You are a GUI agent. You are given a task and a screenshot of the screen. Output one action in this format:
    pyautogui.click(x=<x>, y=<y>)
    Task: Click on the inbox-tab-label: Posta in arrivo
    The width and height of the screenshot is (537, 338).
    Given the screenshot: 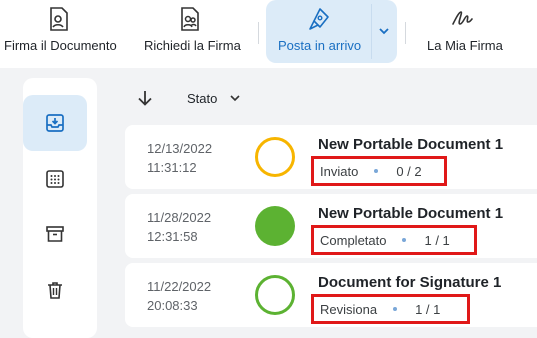 What is the action you would take?
    pyautogui.click(x=320, y=45)
    